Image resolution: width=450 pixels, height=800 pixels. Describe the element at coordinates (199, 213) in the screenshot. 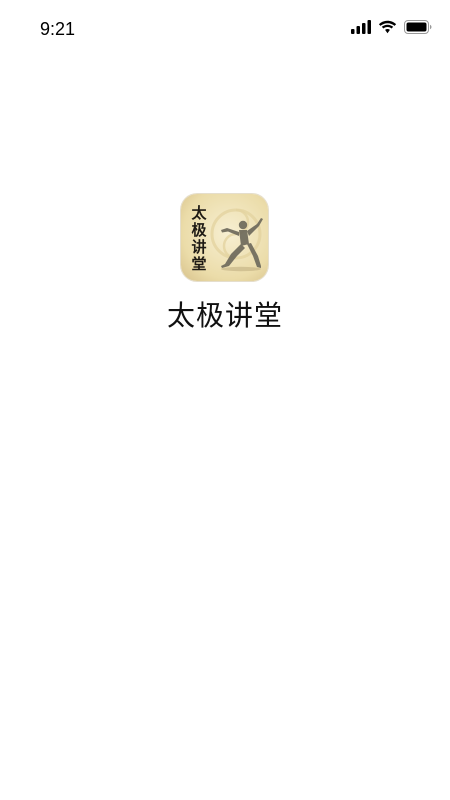

I see `svg-text: 太` at that location.